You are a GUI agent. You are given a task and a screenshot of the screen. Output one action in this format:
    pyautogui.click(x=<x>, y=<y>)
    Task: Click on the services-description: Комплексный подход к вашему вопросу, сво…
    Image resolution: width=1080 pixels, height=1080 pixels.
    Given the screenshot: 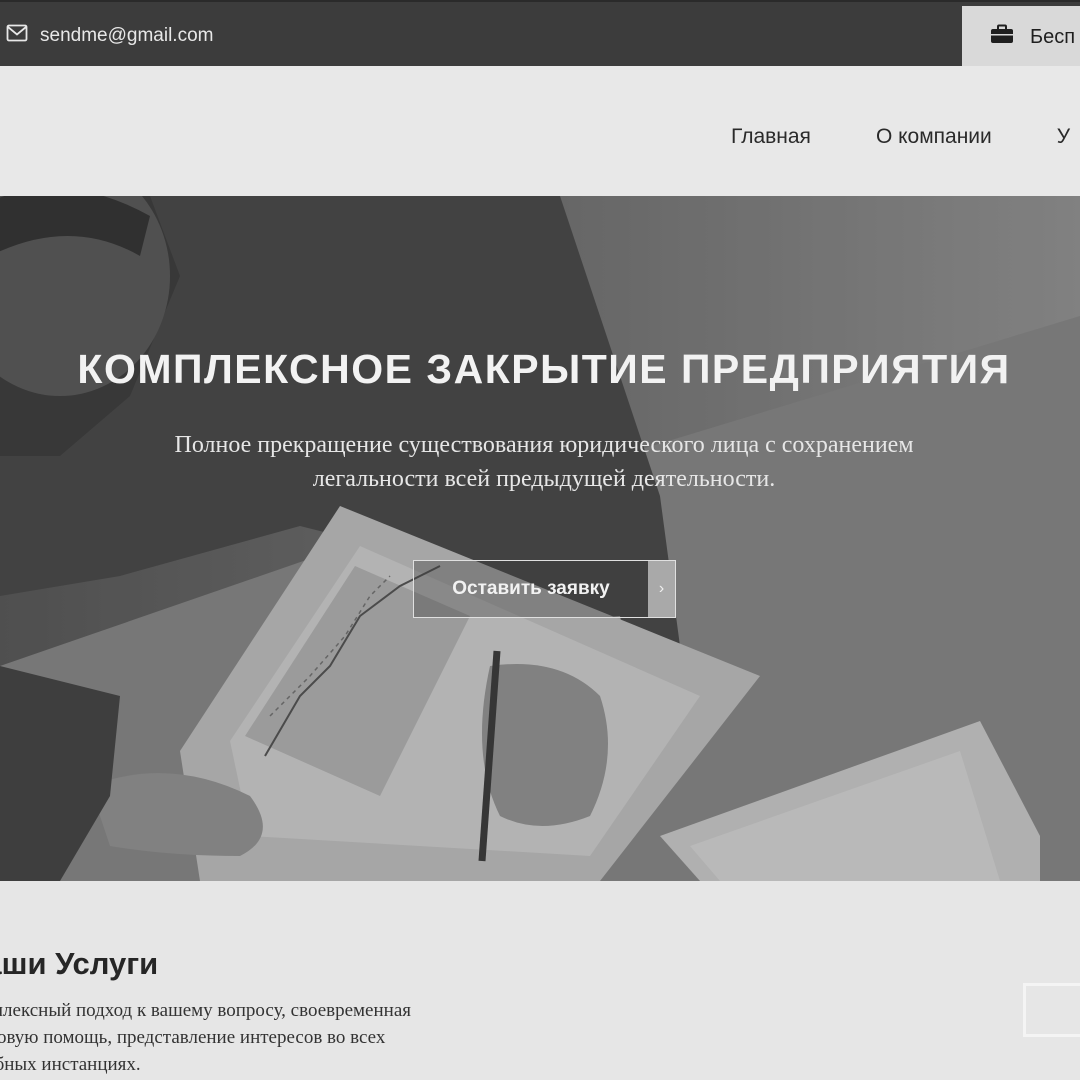 What is the action you would take?
    pyautogui.click(x=240, y=1037)
    